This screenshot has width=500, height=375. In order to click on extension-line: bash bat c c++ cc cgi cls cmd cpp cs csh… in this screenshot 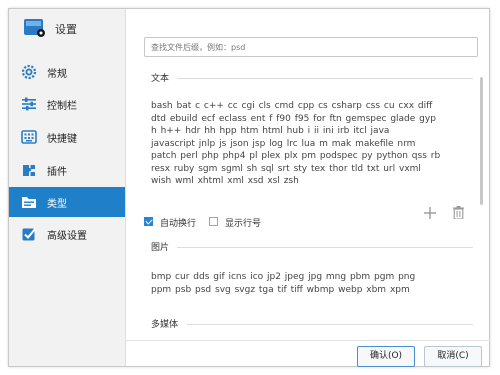, I will do `click(292, 106)`.